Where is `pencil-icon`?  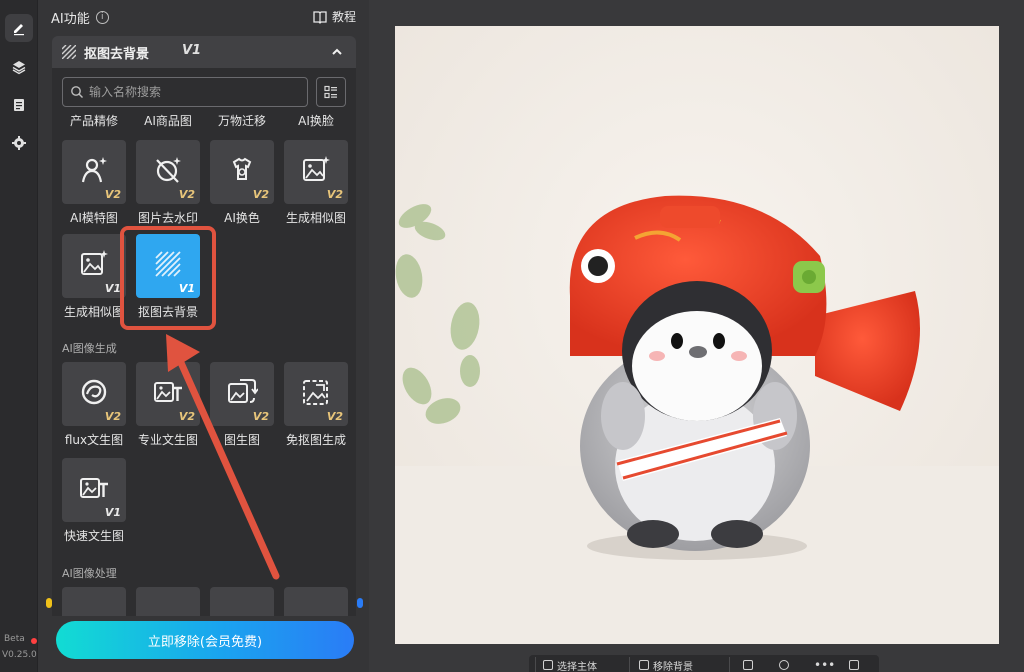 pencil-icon is located at coordinates (19, 30).